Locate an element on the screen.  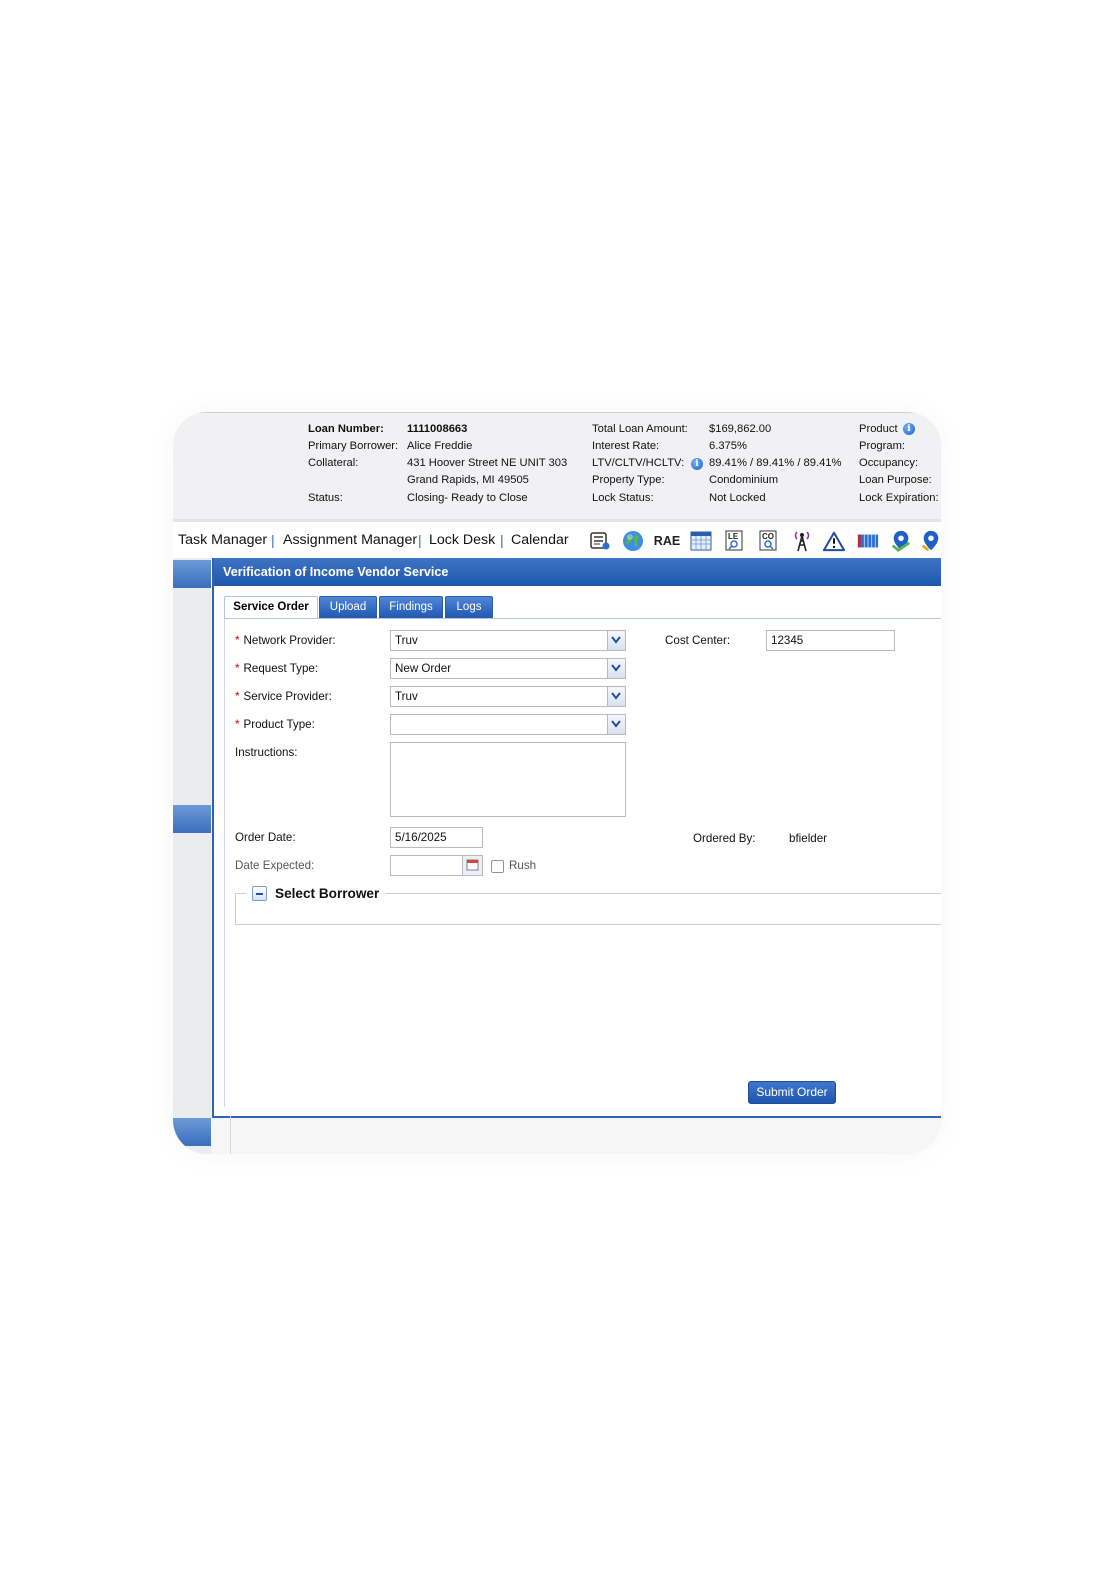
product-info-icon: i is located at coordinates (909, 429).